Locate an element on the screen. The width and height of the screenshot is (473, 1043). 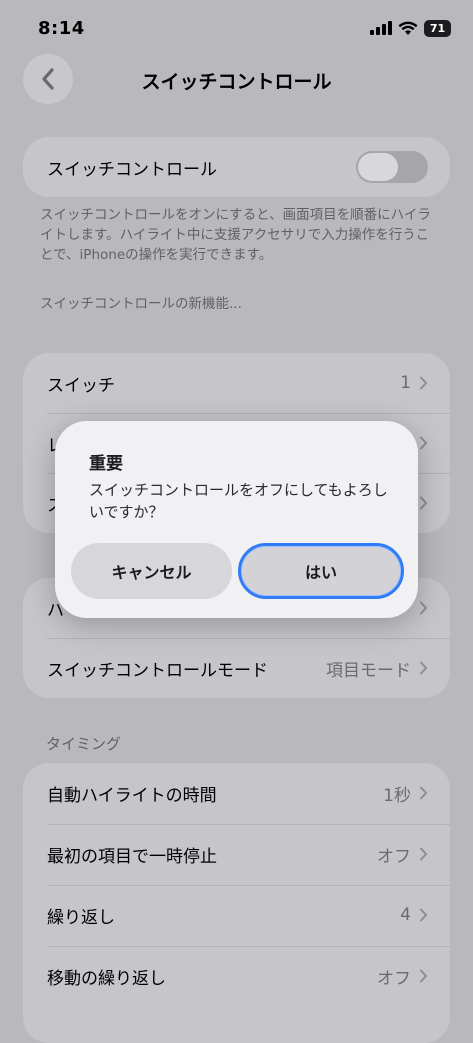
timing-section-header: タイミング is located at coordinates (84, 744).